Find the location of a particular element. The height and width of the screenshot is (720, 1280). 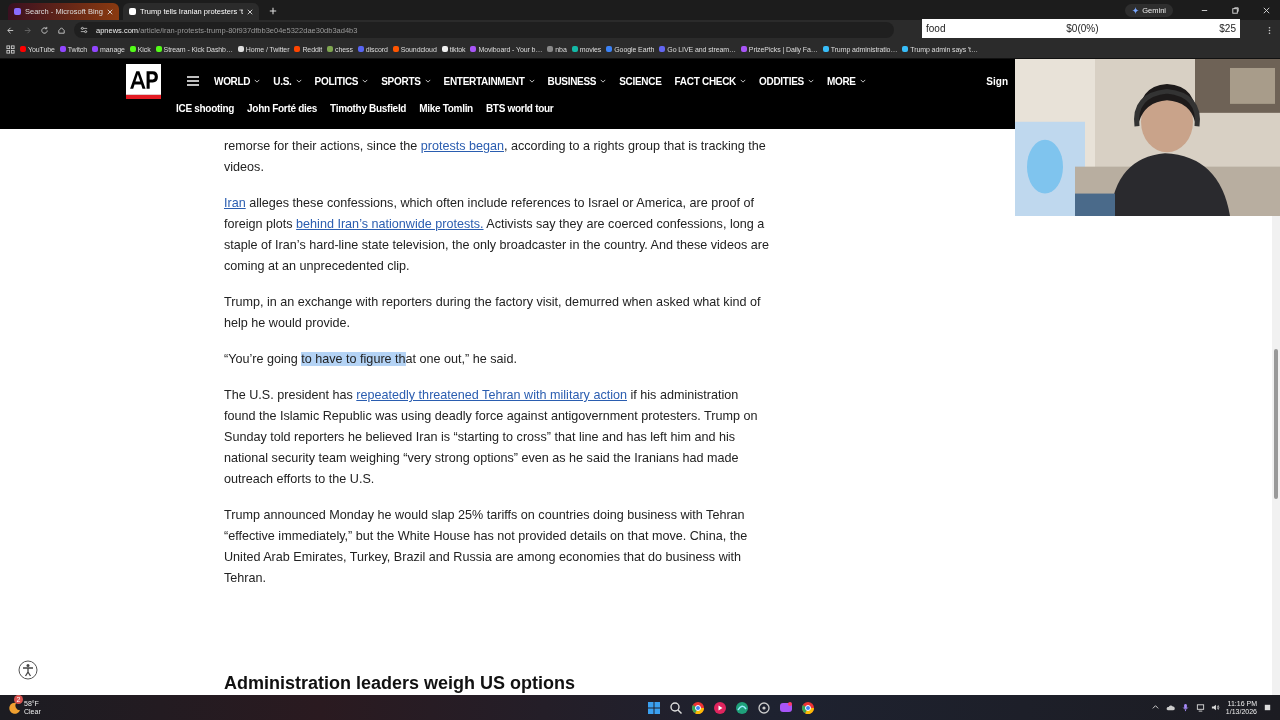

nav-link: SPORTS is located at coordinates (406, 81).